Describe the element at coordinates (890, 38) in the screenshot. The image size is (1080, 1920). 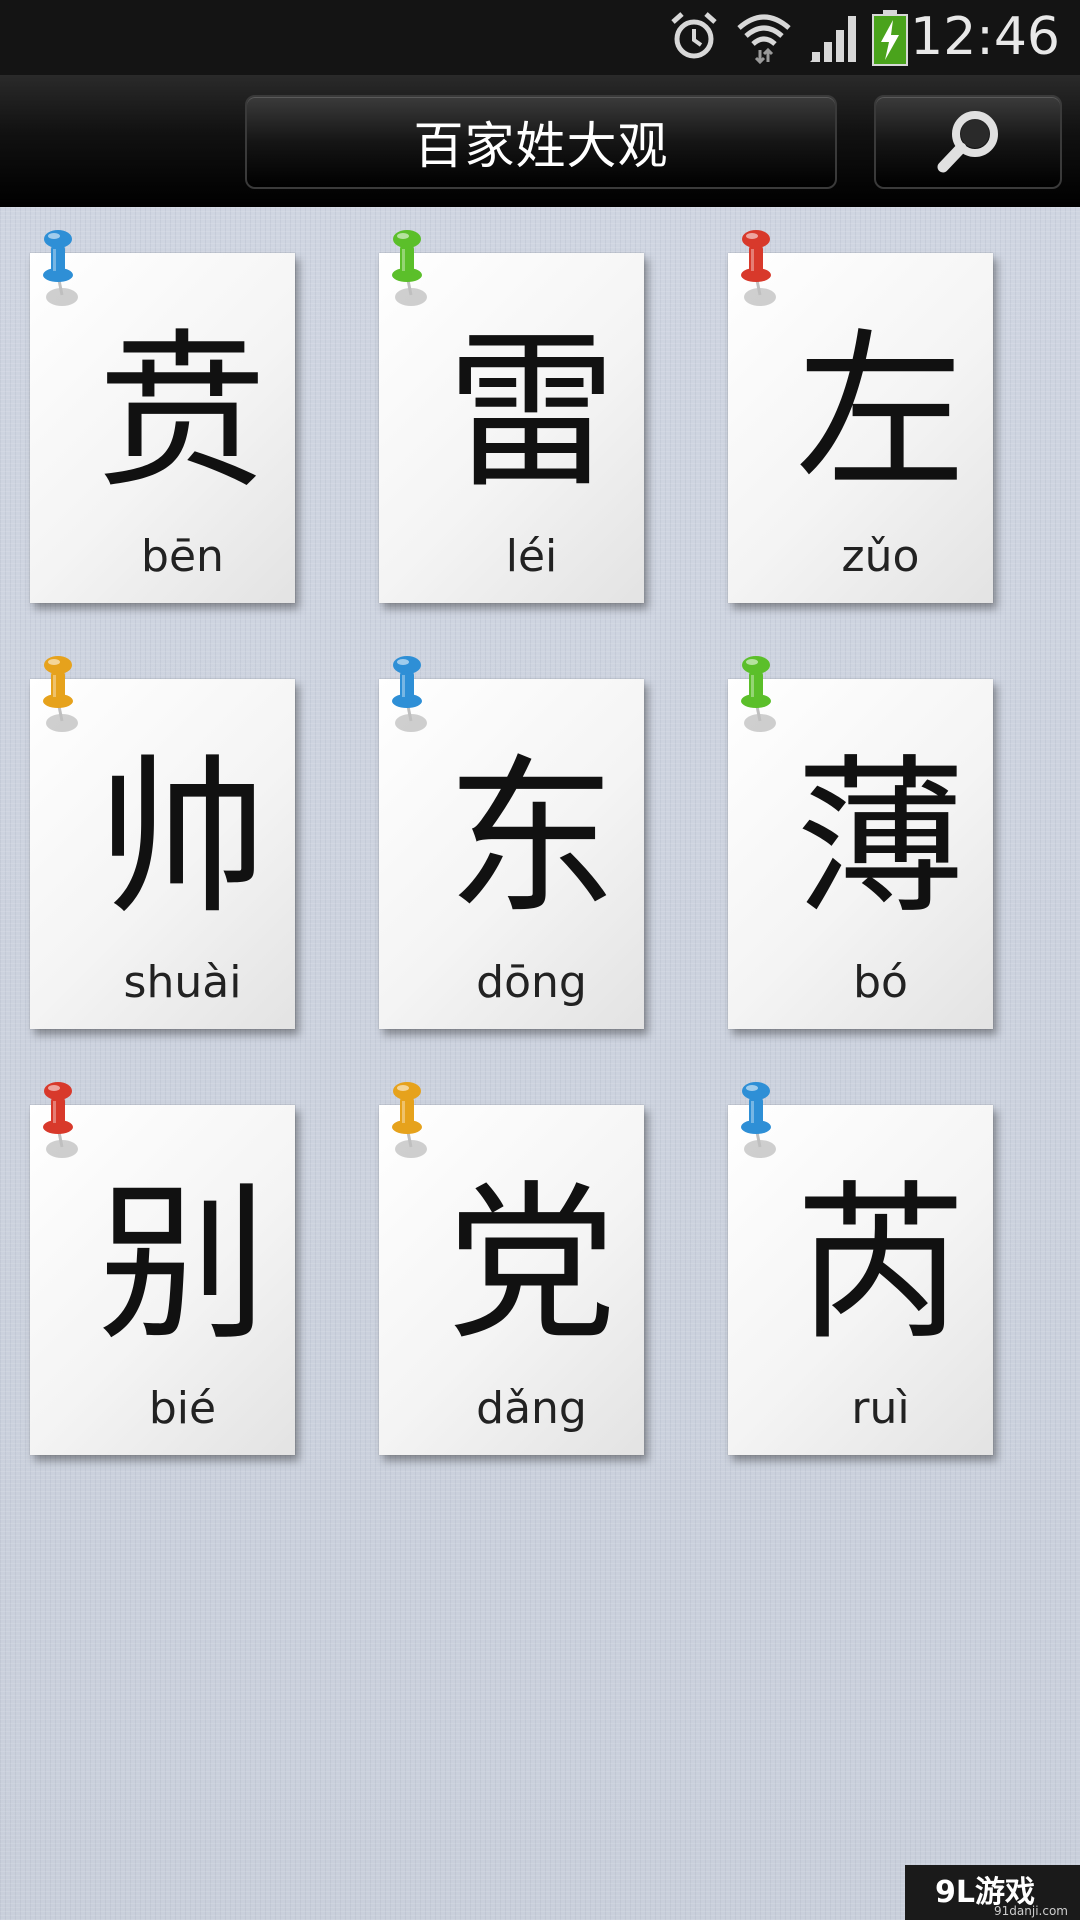
I see `battery-charging-icon` at that location.